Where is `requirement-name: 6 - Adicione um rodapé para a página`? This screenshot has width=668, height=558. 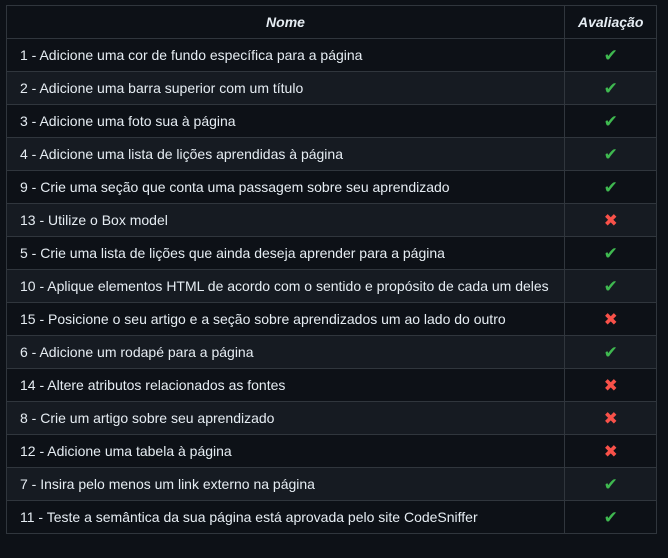 requirement-name: 6 - Adicione um rodapé para a página is located at coordinates (285, 352).